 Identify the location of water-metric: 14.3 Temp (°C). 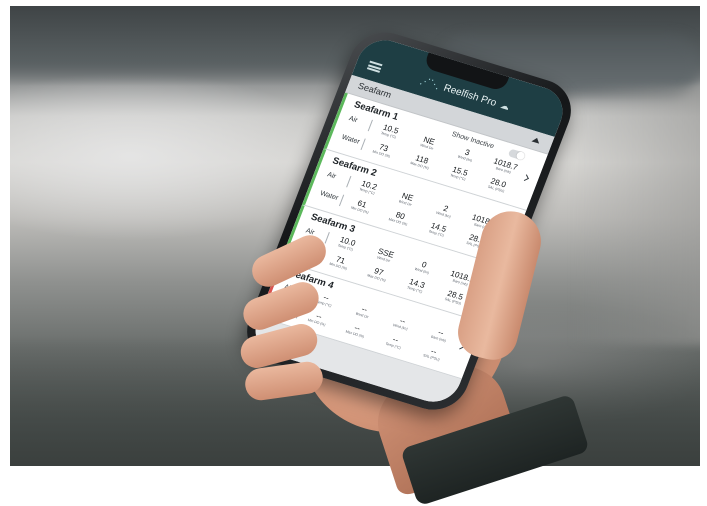
(416, 285).